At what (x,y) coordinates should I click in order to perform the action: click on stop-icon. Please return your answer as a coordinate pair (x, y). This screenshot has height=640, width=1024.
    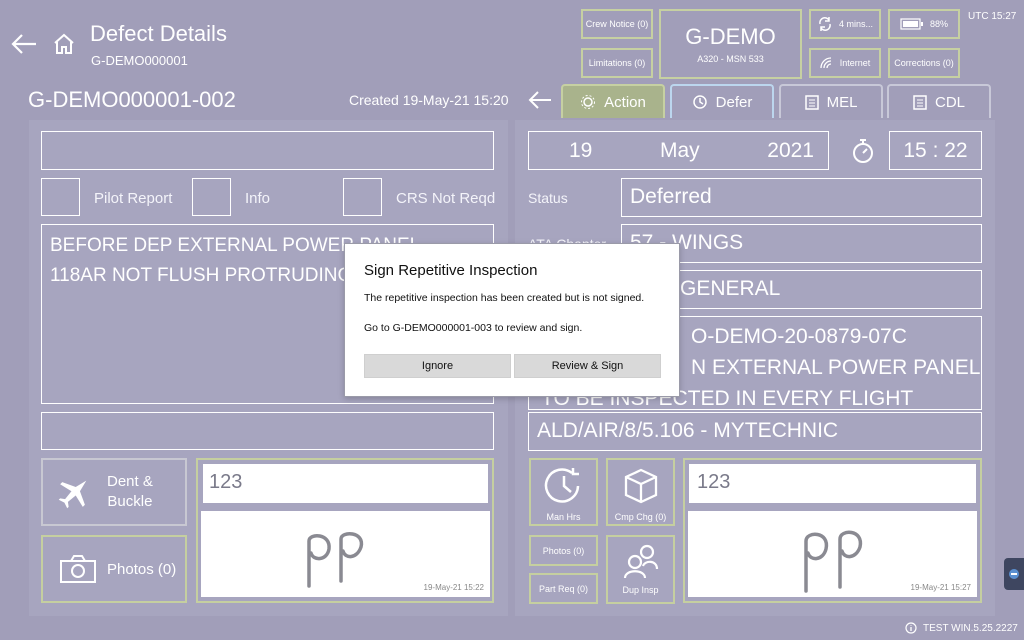
    Looking at the image, I should click on (1014, 574).